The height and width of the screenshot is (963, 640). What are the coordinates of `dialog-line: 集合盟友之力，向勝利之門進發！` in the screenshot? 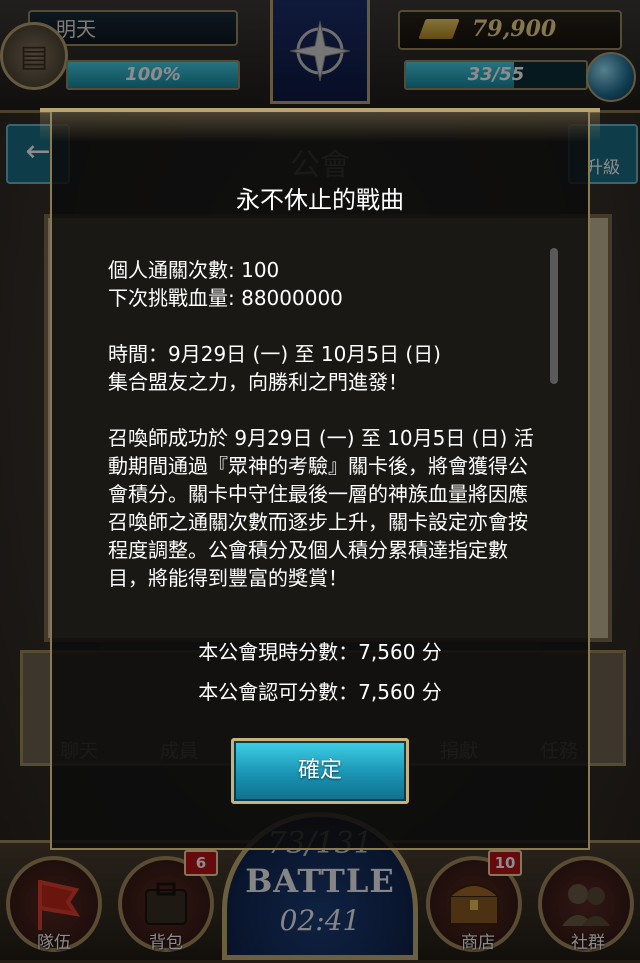 It's located at (258, 382).